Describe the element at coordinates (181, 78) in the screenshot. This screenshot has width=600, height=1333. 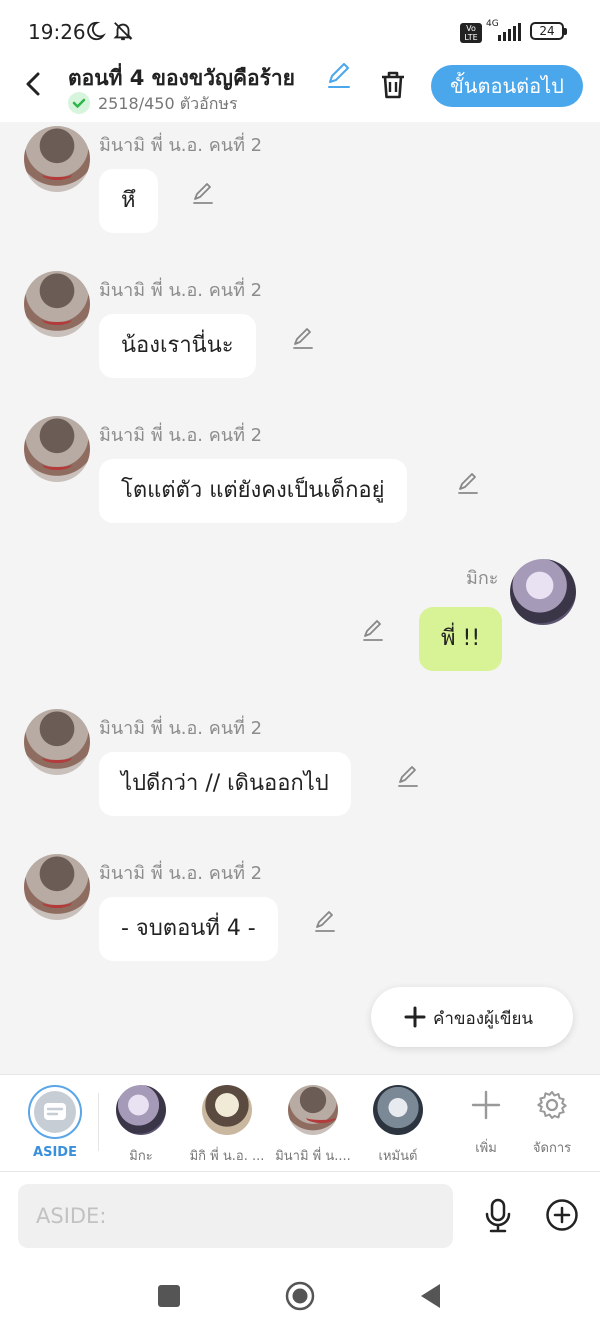
I see `page-title: ตอนที่ 4 ของขวัญคือร้าย` at that location.